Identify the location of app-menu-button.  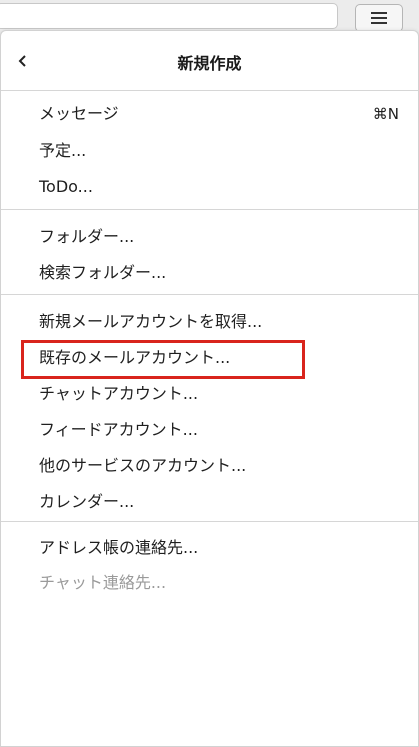
(379, 18).